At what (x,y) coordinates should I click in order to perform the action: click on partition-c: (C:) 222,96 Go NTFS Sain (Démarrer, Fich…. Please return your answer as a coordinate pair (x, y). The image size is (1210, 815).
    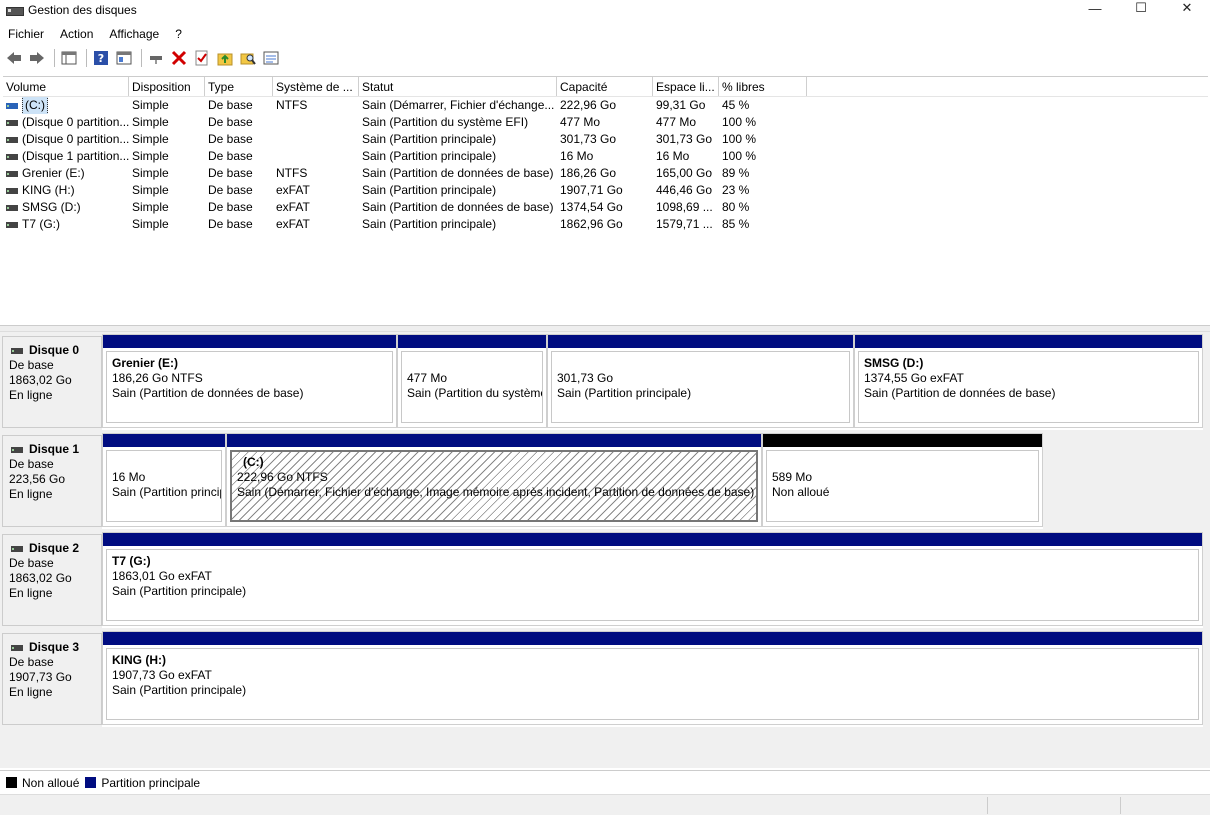
    Looking at the image, I should click on (494, 480).